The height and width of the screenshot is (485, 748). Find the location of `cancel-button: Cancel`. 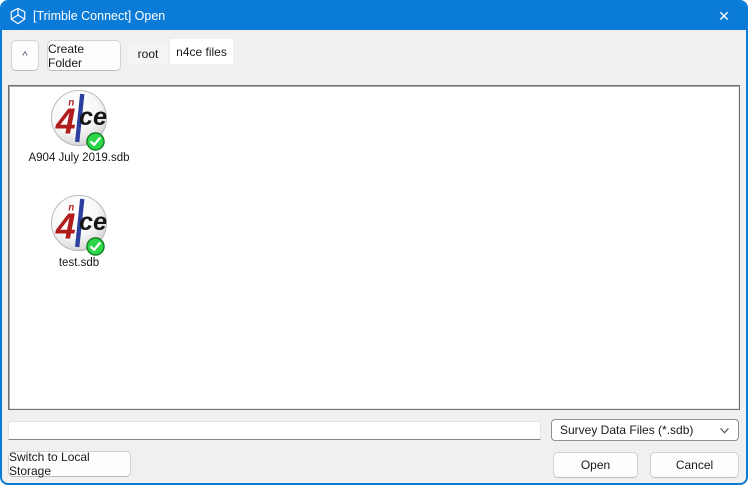

cancel-button: Cancel is located at coordinates (694, 465).